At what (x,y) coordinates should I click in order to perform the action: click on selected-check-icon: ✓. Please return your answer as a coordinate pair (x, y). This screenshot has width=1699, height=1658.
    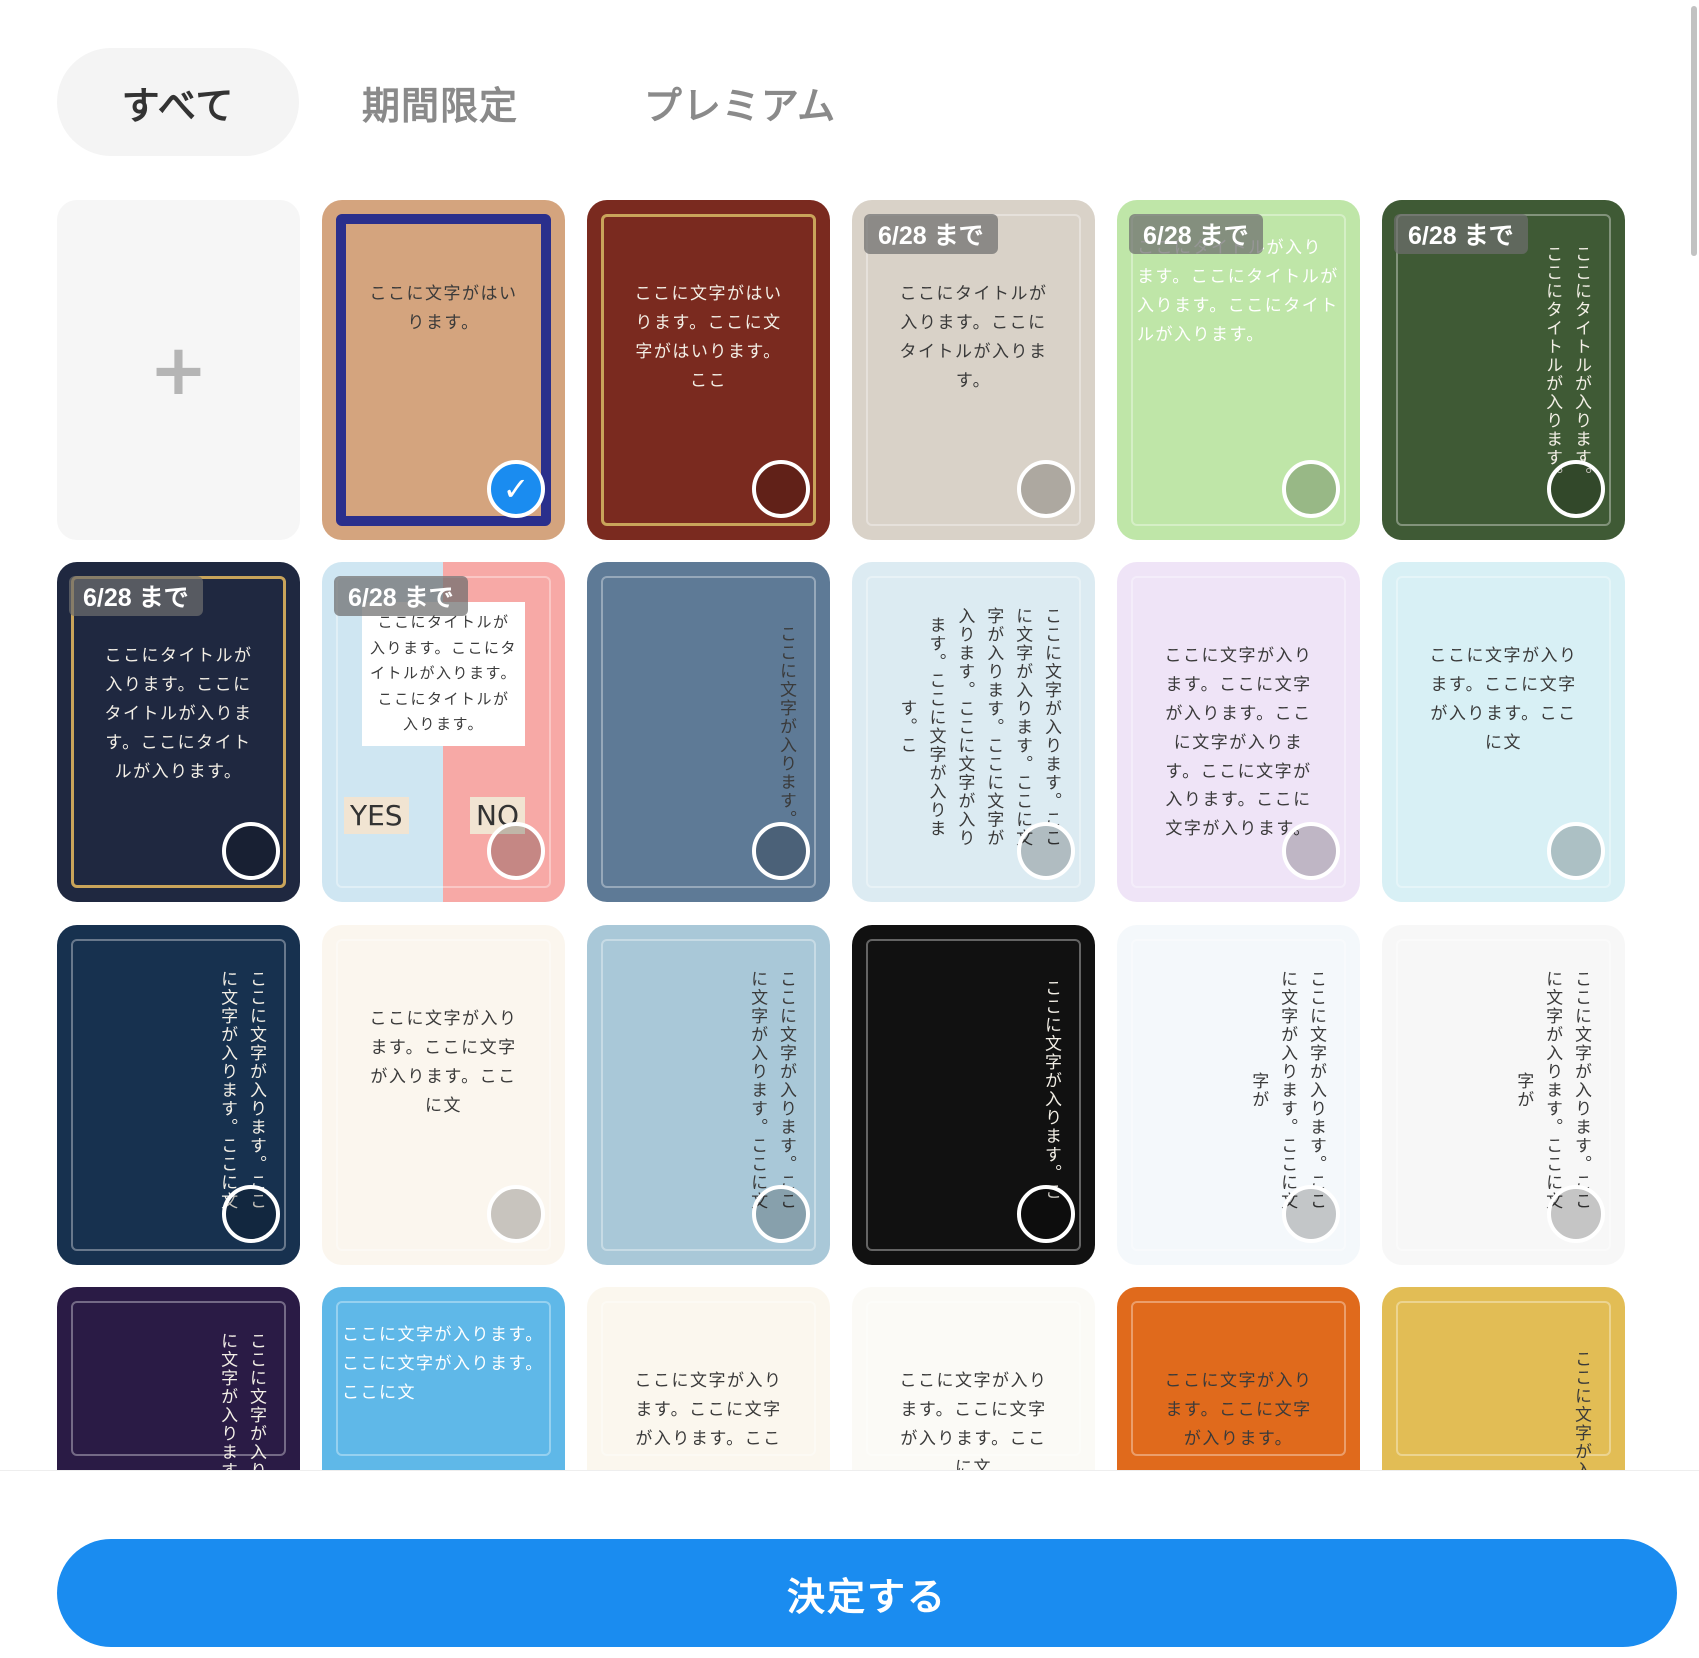
    Looking at the image, I should click on (516, 489).